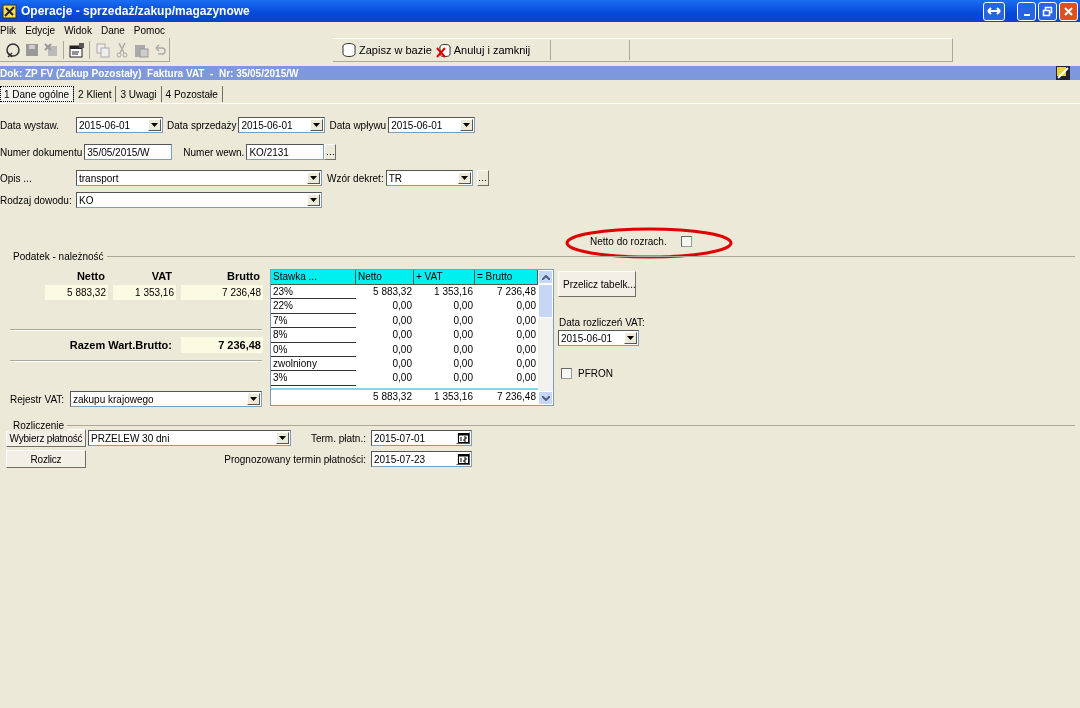 The image size is (1080, 708). Describe the element at coordinates (421, 438) in the screenshot. I see `date-field: 2015-07-01` at that location.